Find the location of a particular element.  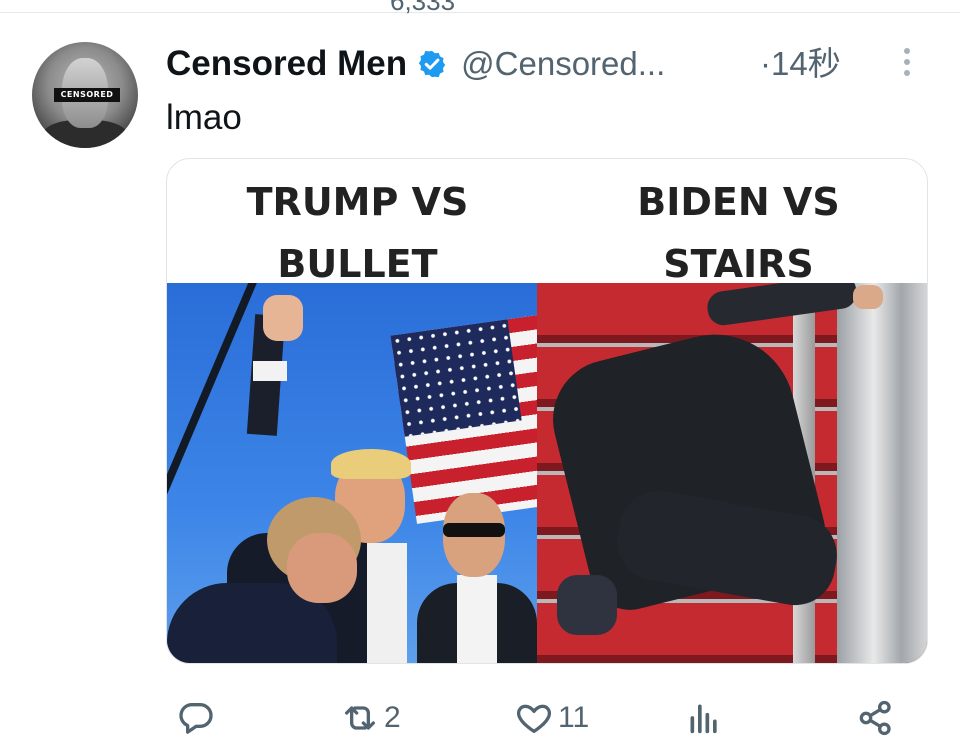

retweet-icon is located at coordinates (360, 718).